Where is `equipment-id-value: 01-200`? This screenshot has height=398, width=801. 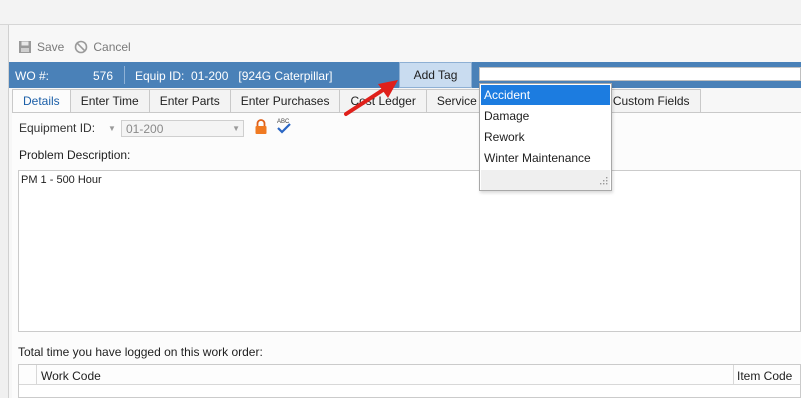 equipment-id-value: 01-200 is located at coordinates (145, 128).